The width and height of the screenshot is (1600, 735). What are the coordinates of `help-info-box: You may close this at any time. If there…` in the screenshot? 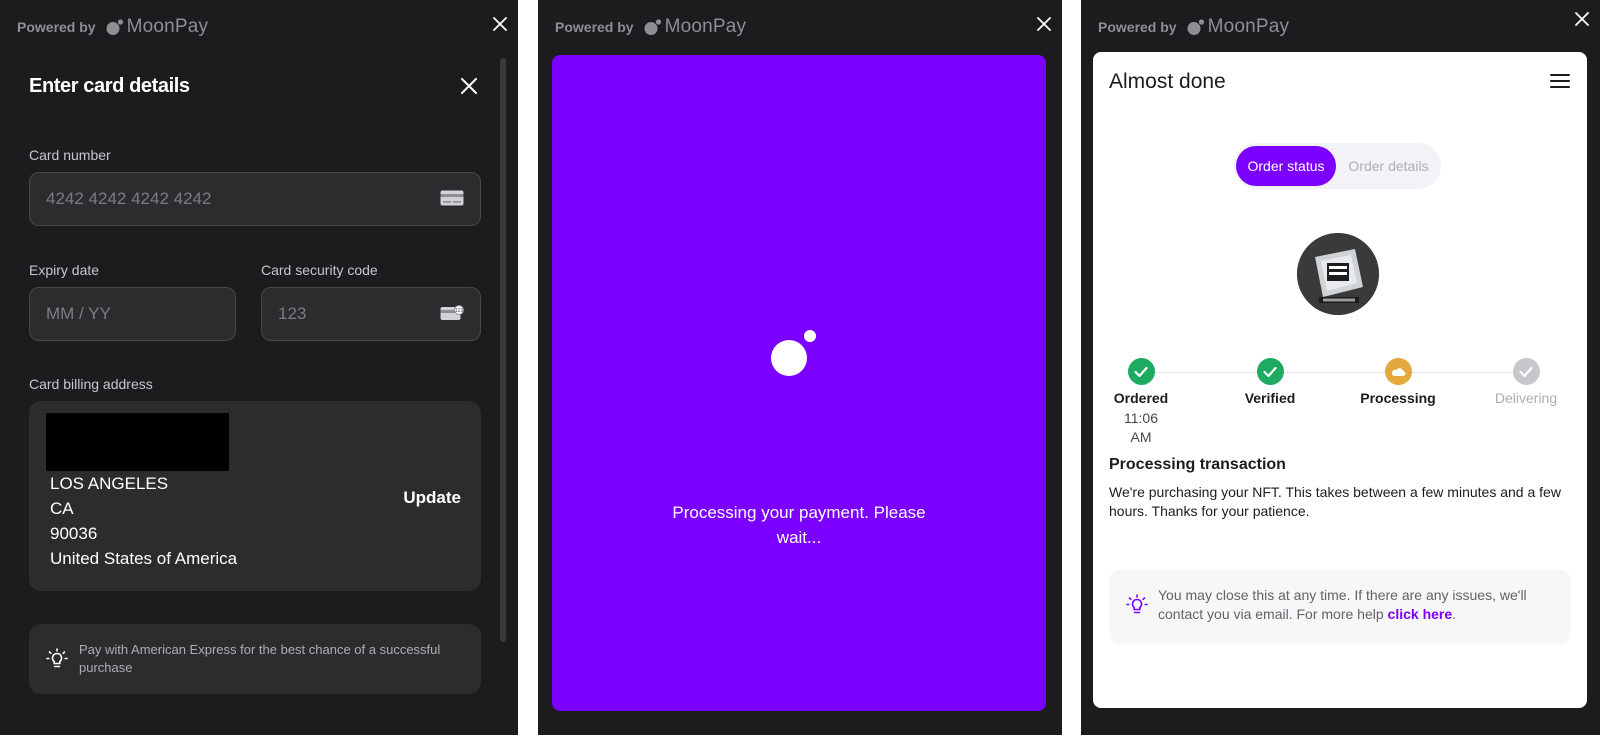 It's located at (1340, 606).